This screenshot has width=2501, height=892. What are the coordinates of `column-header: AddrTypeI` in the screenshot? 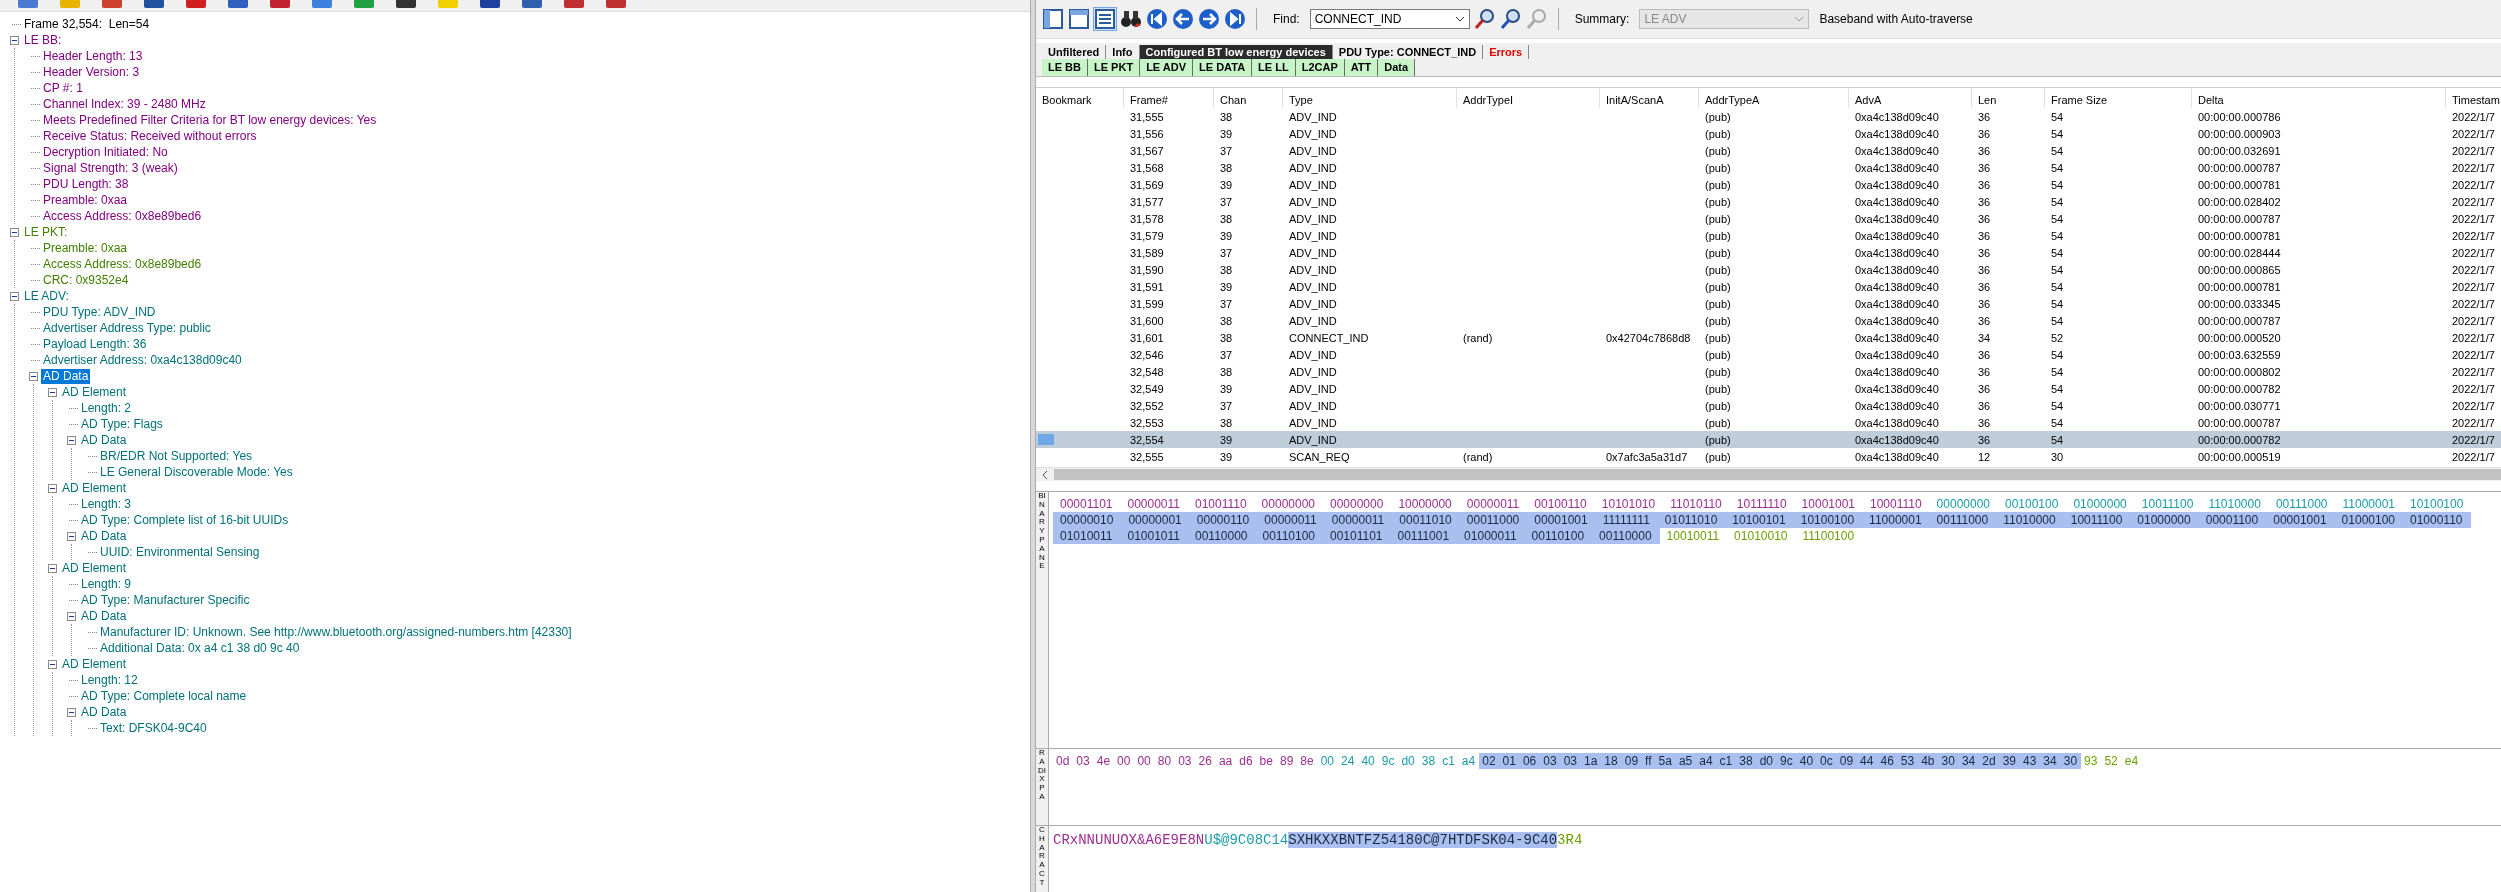 It's located at (1528, 98).